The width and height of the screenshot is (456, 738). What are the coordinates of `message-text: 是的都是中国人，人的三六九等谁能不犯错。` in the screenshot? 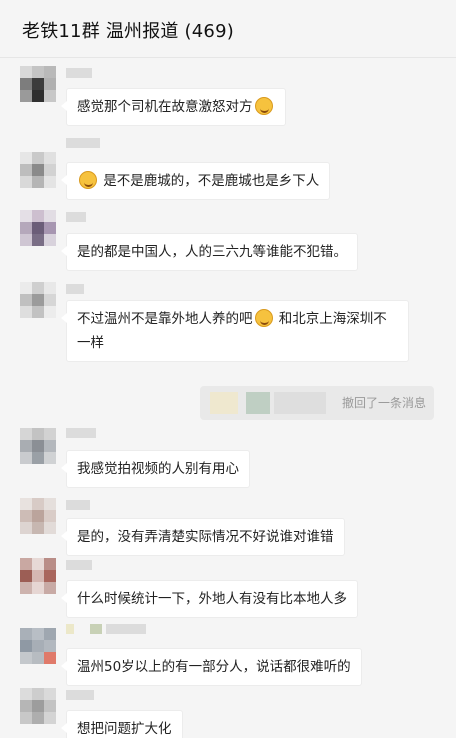 It's located at (212, 252).